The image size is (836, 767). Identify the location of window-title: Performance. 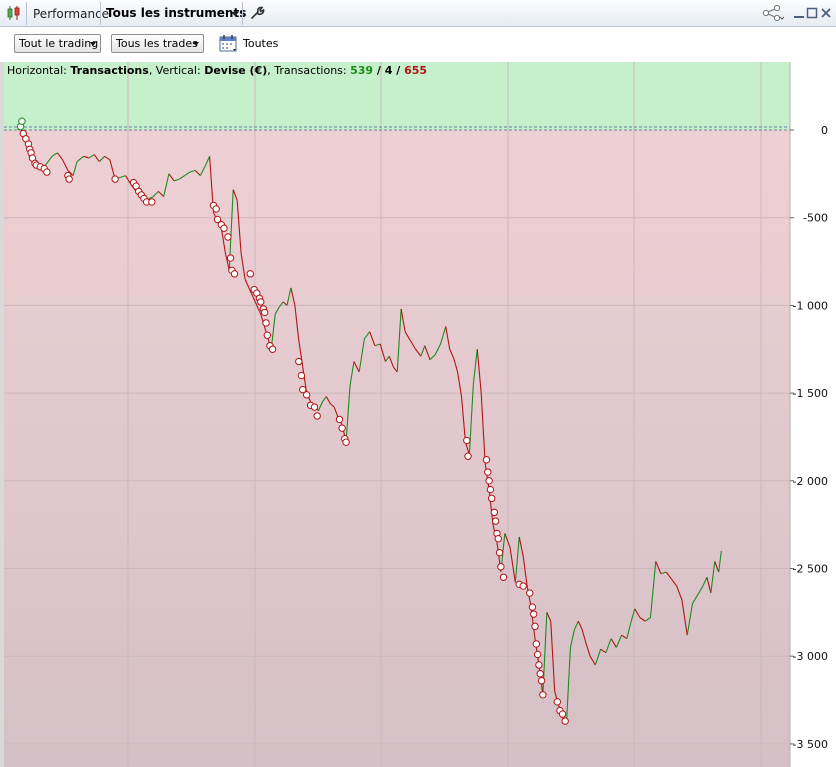
(71, 14).